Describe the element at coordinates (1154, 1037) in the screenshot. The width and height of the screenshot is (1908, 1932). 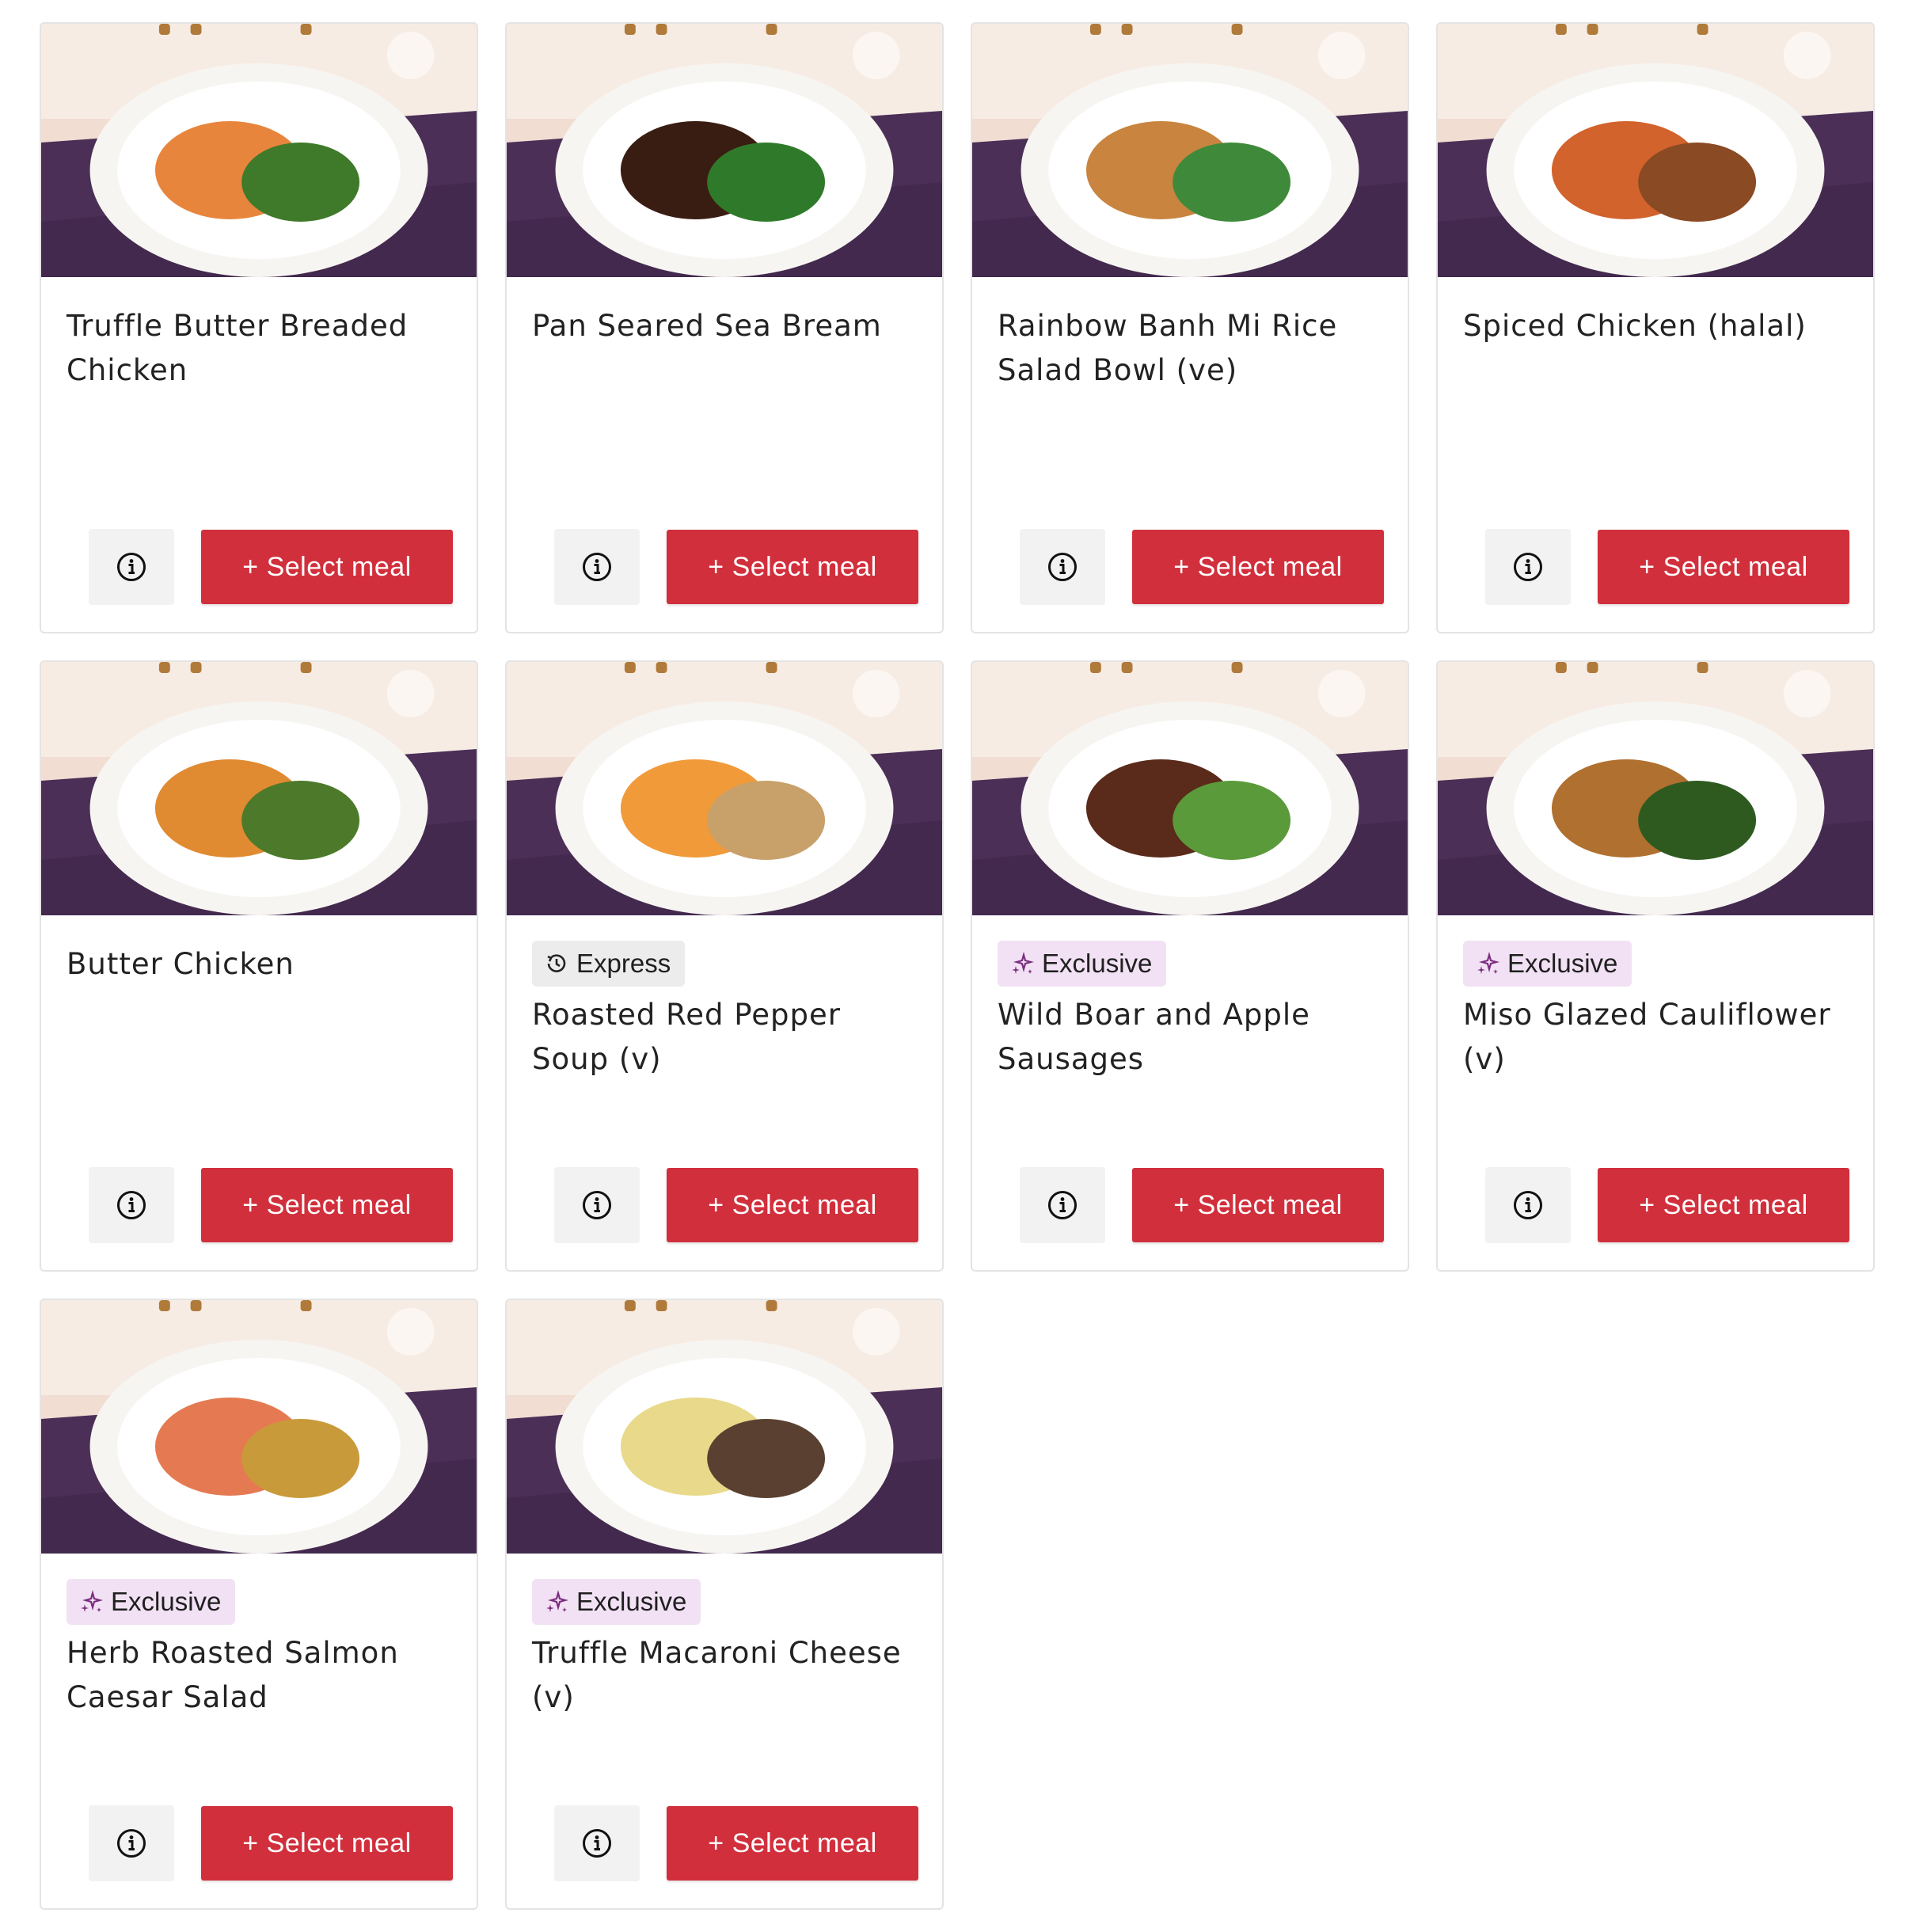
I see `meal-title: Wild Boar and Apple Sausages` at that location.